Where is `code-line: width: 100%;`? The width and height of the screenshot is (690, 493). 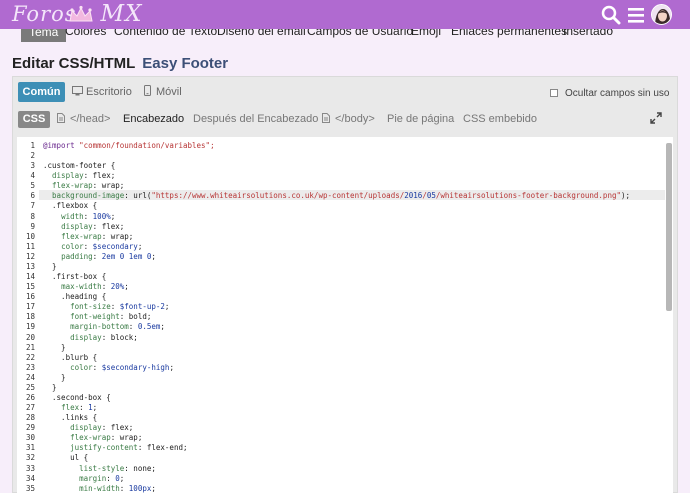
code-line: width: 100%; is located at coordinates (88, 216).